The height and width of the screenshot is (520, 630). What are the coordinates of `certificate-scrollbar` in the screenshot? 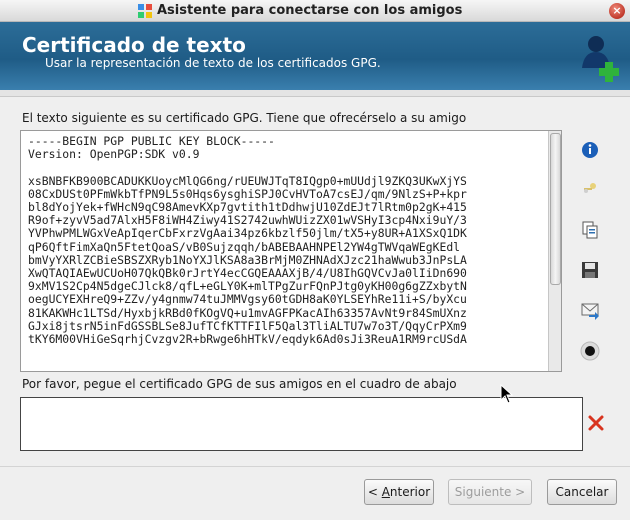 It's located at (554, 251).